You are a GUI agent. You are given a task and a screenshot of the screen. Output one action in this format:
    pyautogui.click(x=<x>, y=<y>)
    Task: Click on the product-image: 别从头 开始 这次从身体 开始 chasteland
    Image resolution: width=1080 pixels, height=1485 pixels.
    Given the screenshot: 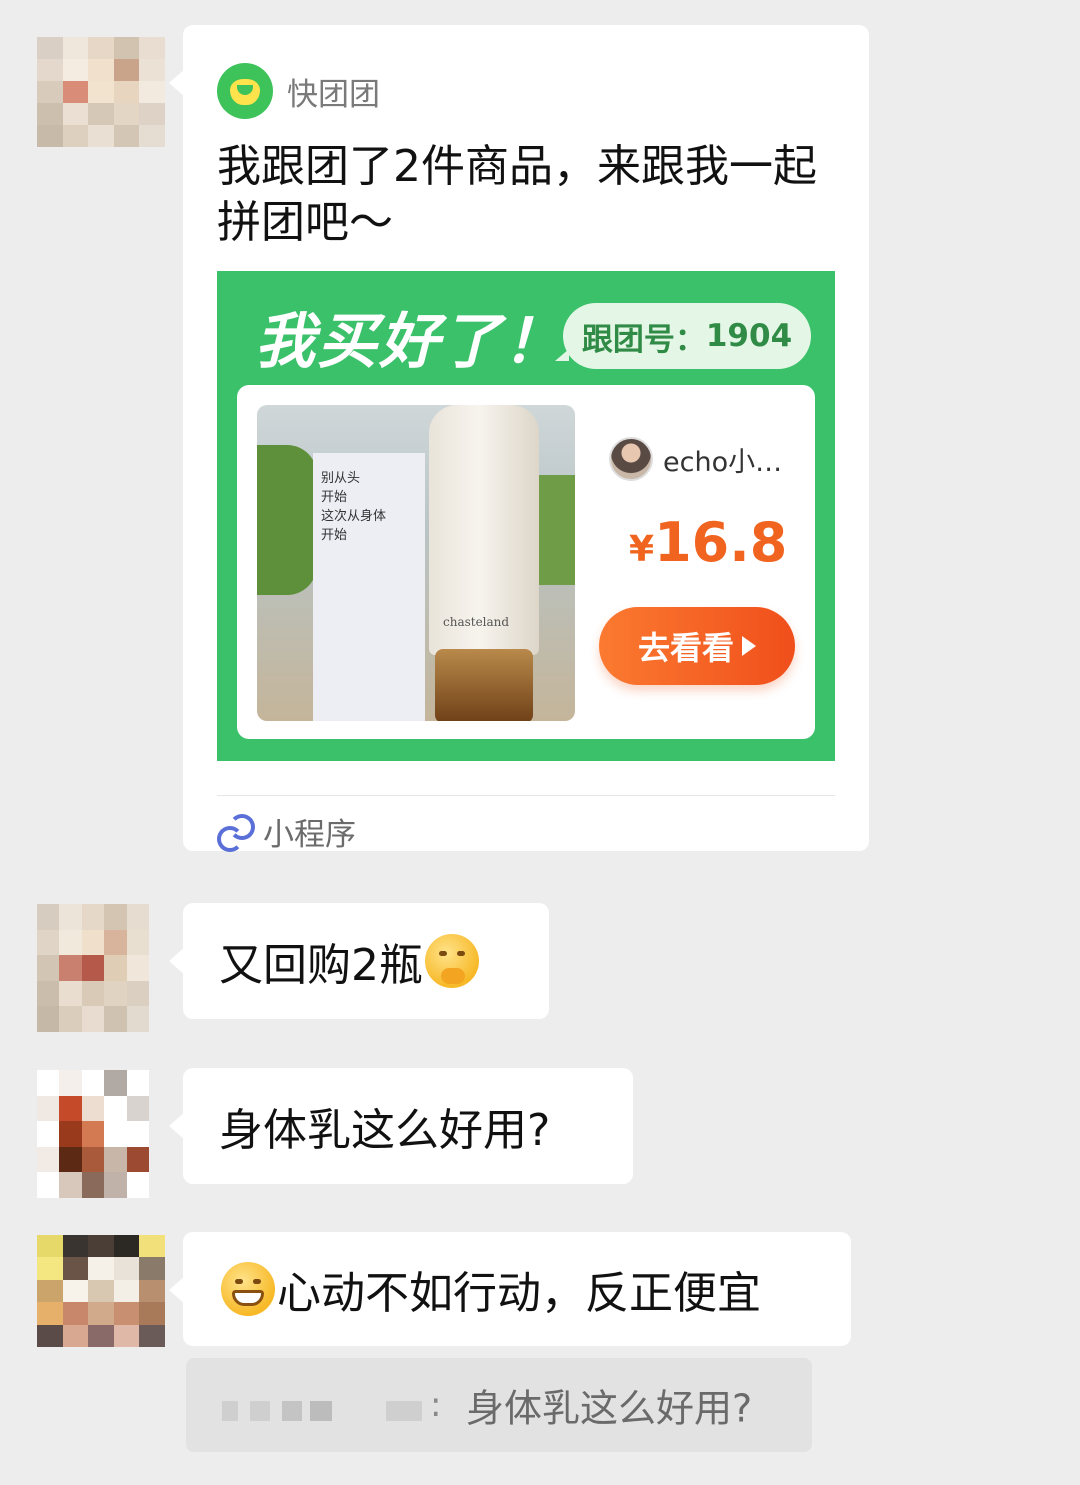 What is the action you would take?
    pyautogui.click(x=416, y=563)
    